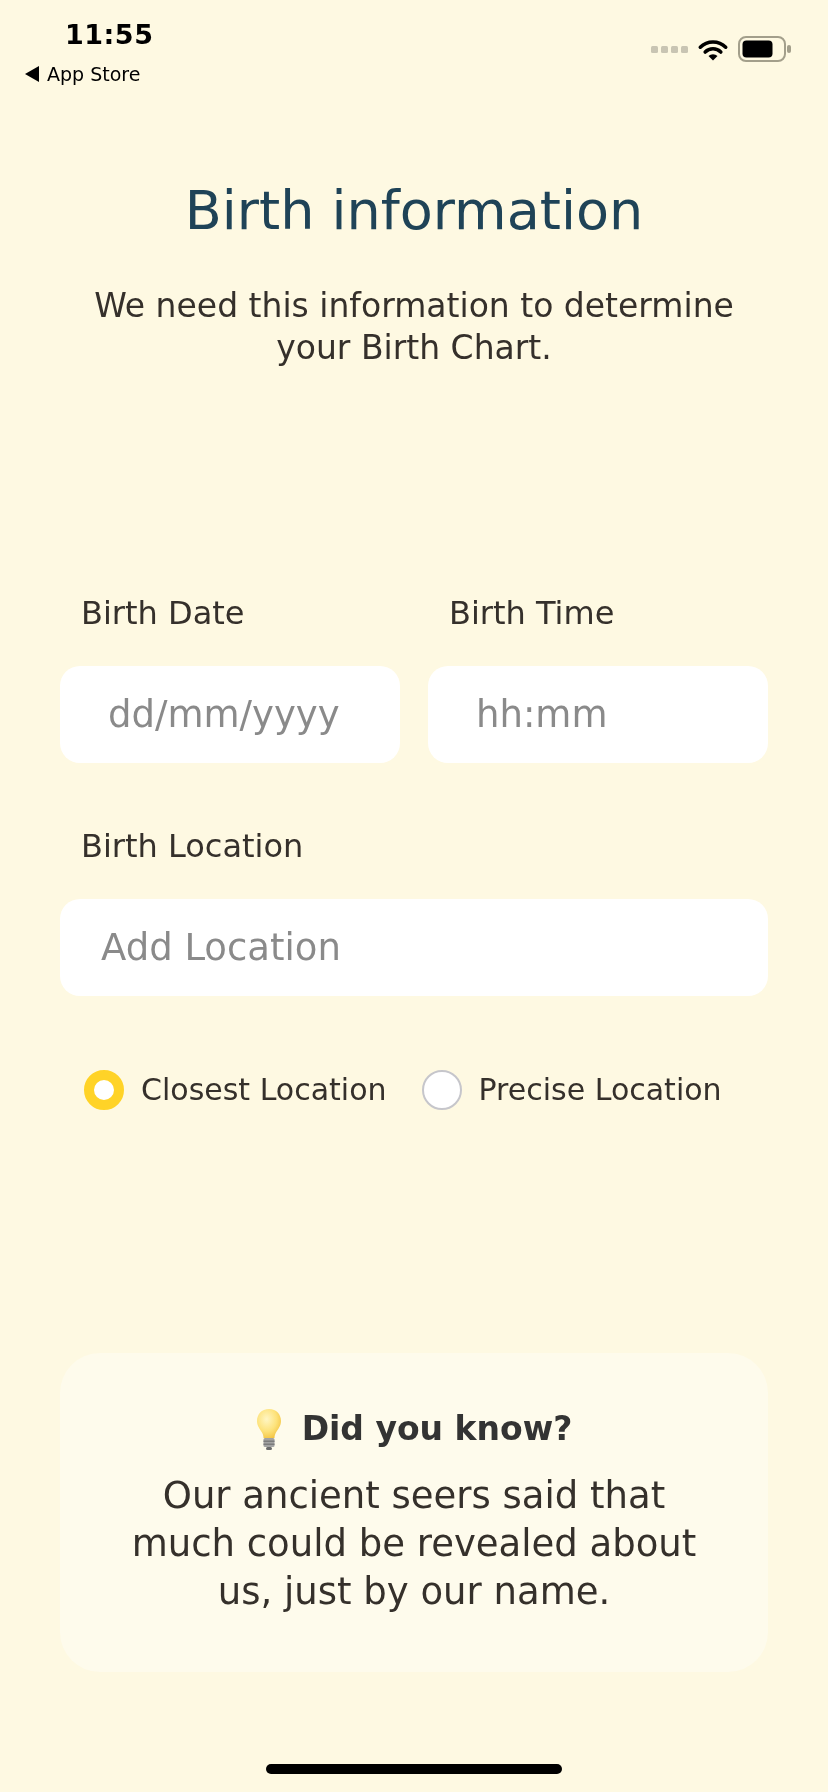 Image resolution: width=828 pixels, height=1792 pixels. Describe the element at coordinates (414, 211) in the screenshot. I see `page-title: Birth information` at that location.